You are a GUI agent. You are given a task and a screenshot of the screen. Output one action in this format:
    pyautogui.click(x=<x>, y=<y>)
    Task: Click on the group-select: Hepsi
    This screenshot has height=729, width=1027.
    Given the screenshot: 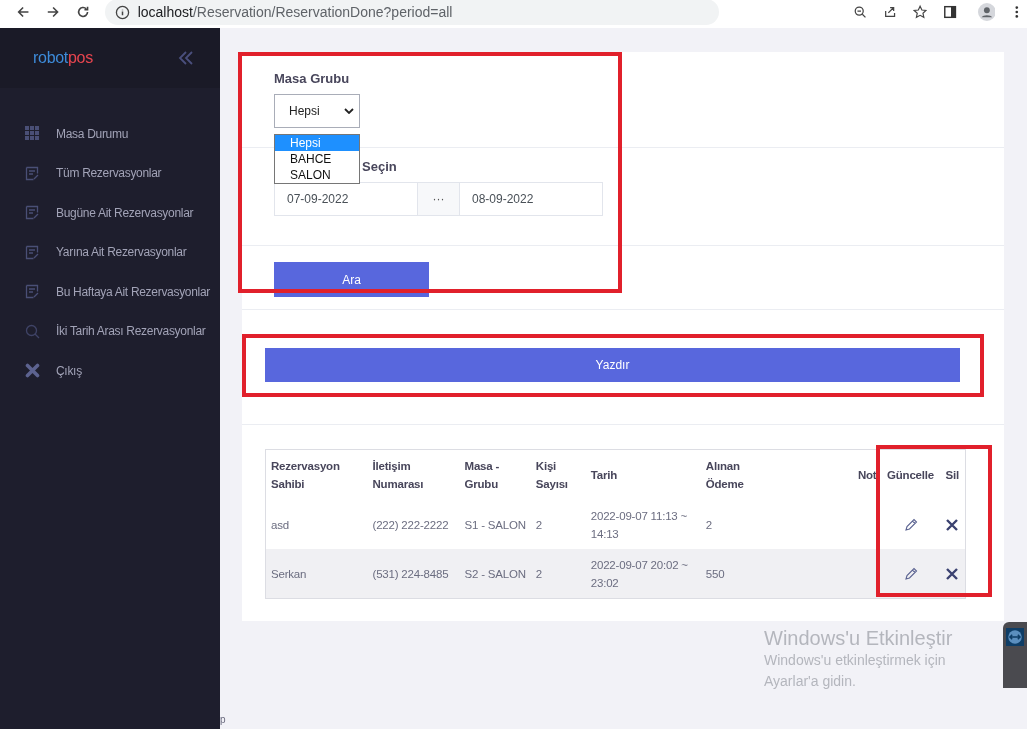 What is the action you would take?
    pyautogui.click(x=317, y=111)
    